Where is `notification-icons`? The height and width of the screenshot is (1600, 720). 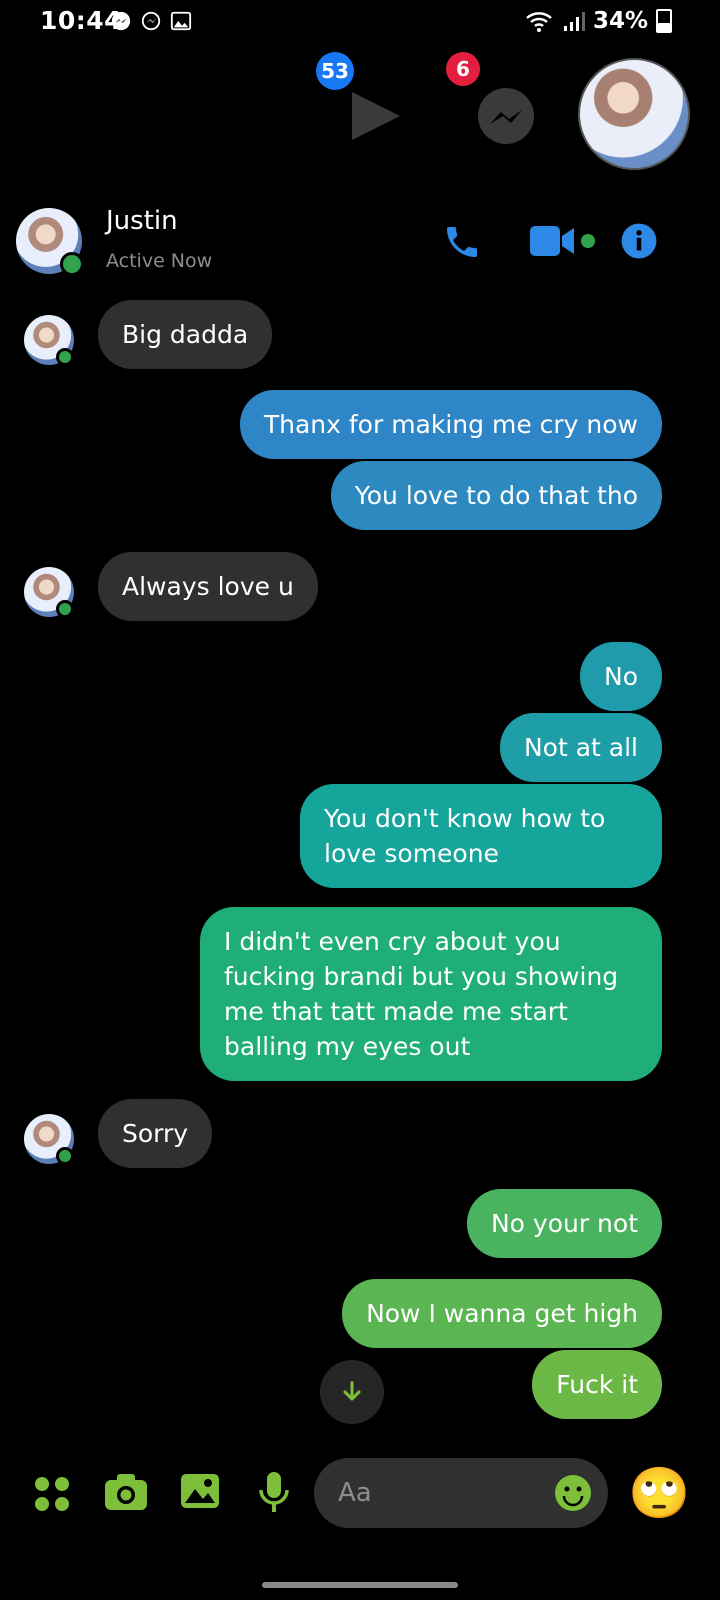
notification-icons is located at coordinates (151, 21).